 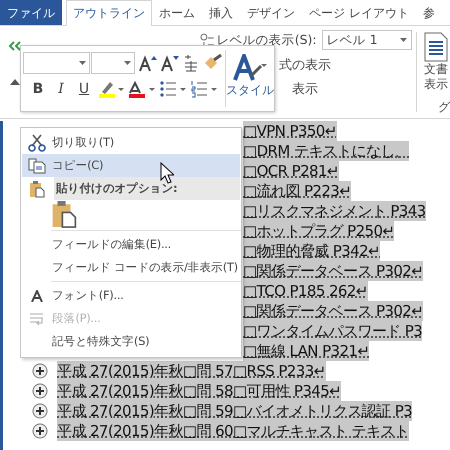 I want to click on numbered-list-icon, so click(x=204, y=89).